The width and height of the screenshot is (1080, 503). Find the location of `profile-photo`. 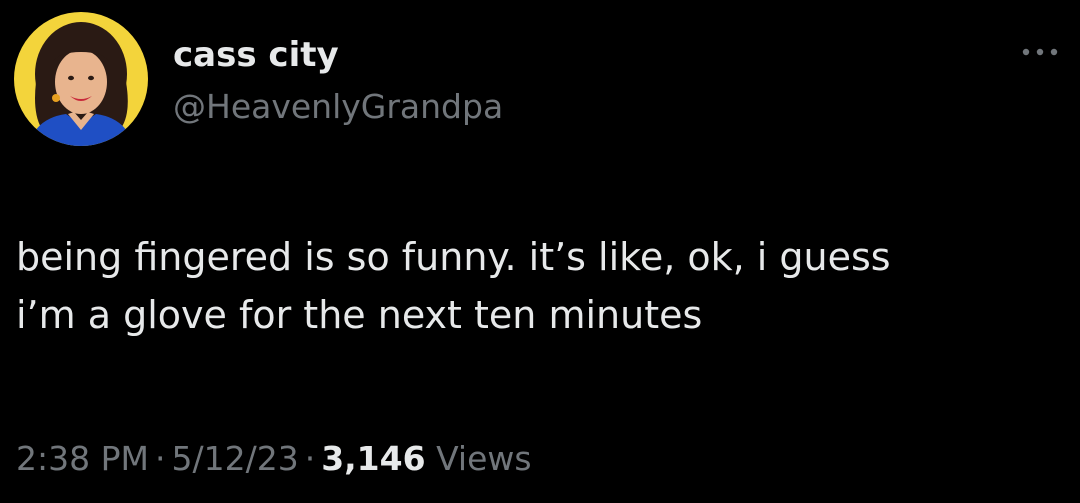

profile-photo is located at coordinates (81, 79).